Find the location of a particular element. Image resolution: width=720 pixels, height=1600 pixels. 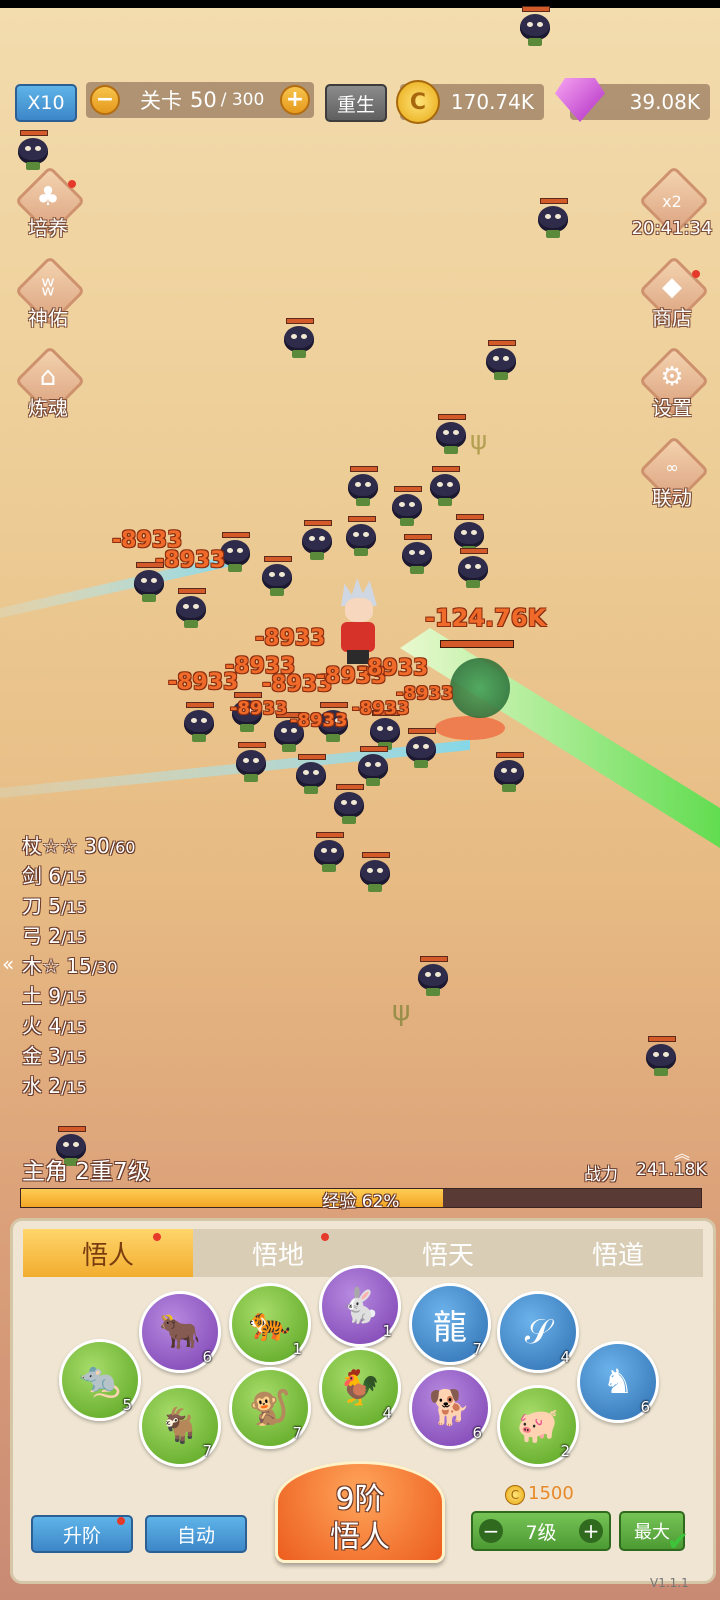

zodiac-orb: 龍7 is located at coordinates (450, 1324).